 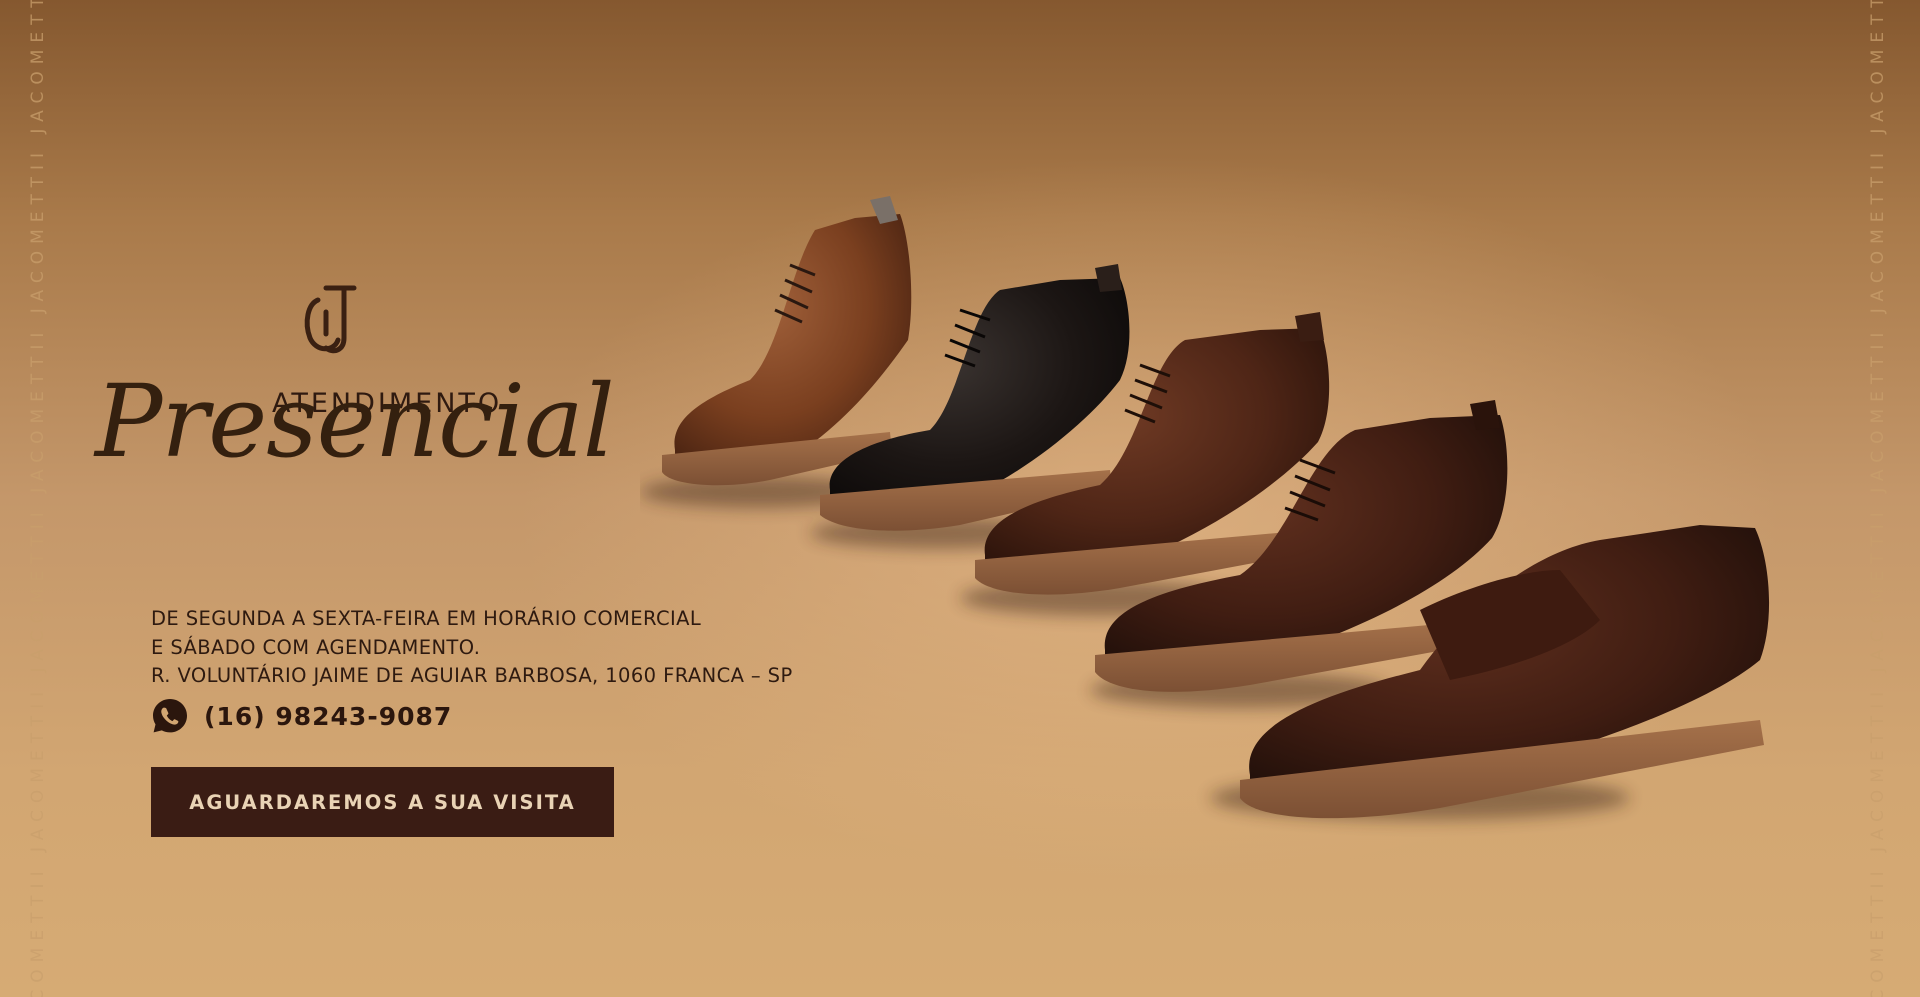 I want to click on heading-presencial: Presencial, so click(x=355, y=421).